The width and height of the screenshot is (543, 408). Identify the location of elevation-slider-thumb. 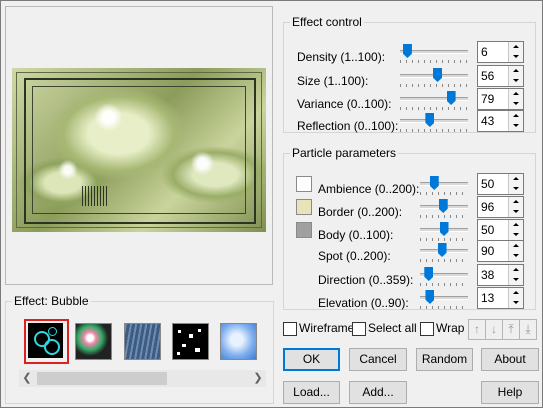
(430, 297).